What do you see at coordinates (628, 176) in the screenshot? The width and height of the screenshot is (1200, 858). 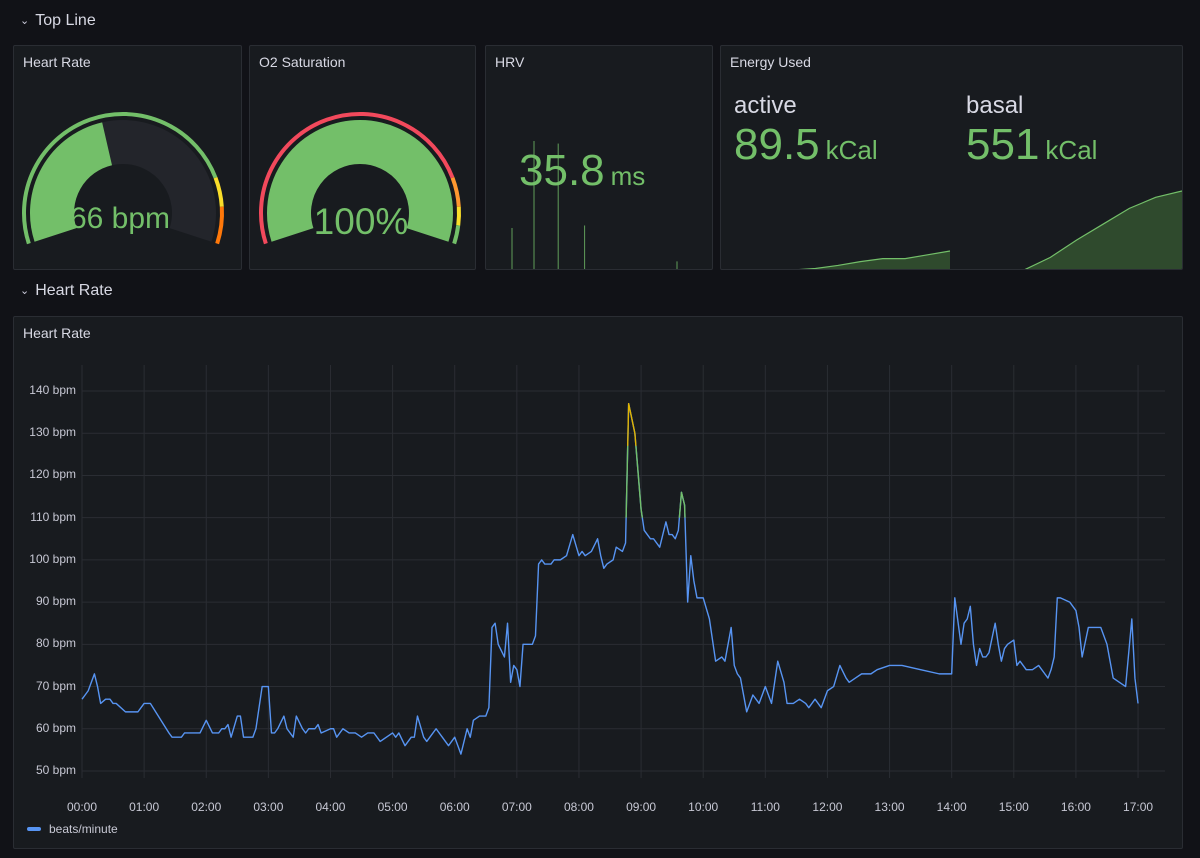 I see `stat-unit: ms` at bounding box center [628, 176].